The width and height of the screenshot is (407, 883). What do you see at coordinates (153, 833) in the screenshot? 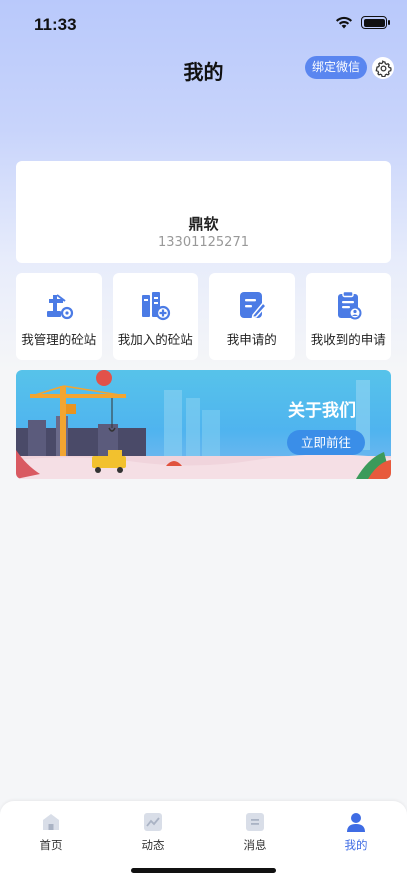
I see `tab-activity: 动态` at bounding box center [153, 833].